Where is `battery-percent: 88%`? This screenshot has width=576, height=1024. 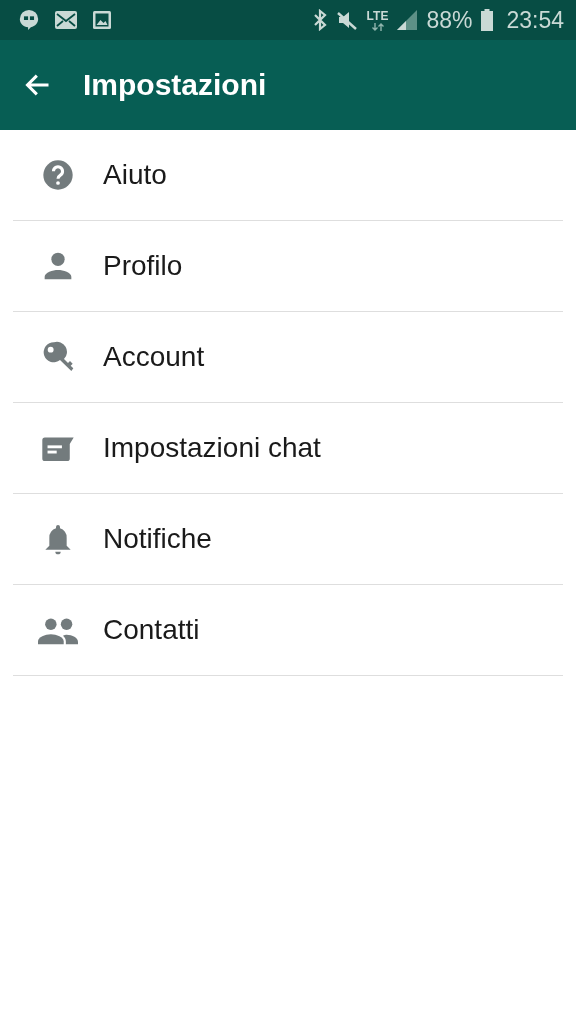
battery-percent: 88% is located at coordinates (449, 20).